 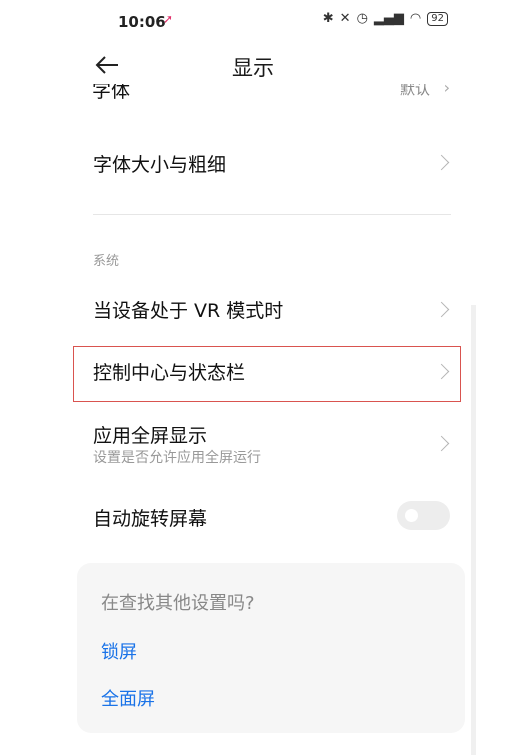 I want to click on row-label: 应用全屏显示, so click(x=150, y=436).